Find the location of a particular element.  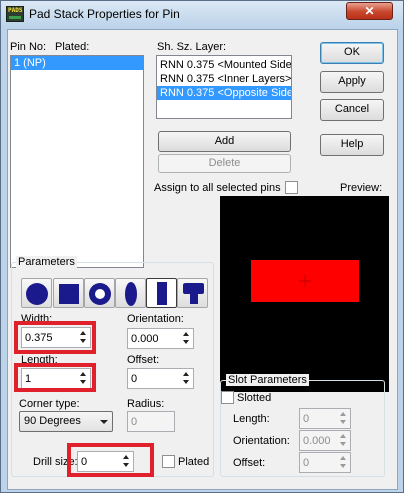

preview-label: Preview: is located at coordinates (361, 188).